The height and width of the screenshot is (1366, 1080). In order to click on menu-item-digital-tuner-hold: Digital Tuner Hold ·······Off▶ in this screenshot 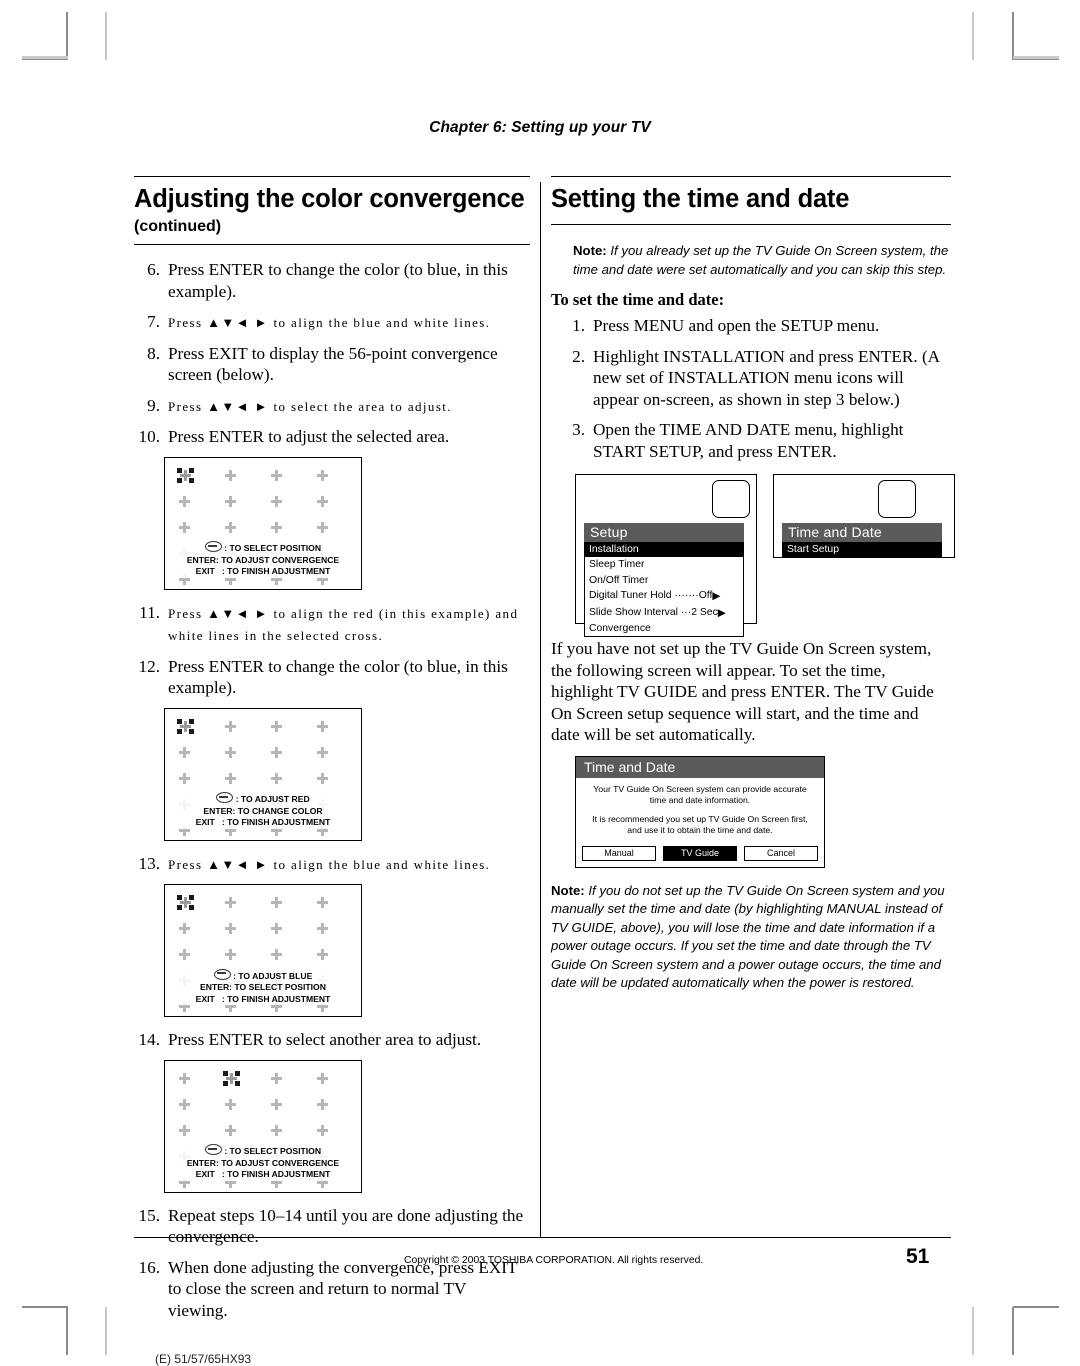, I will do `click(664, 596)`.